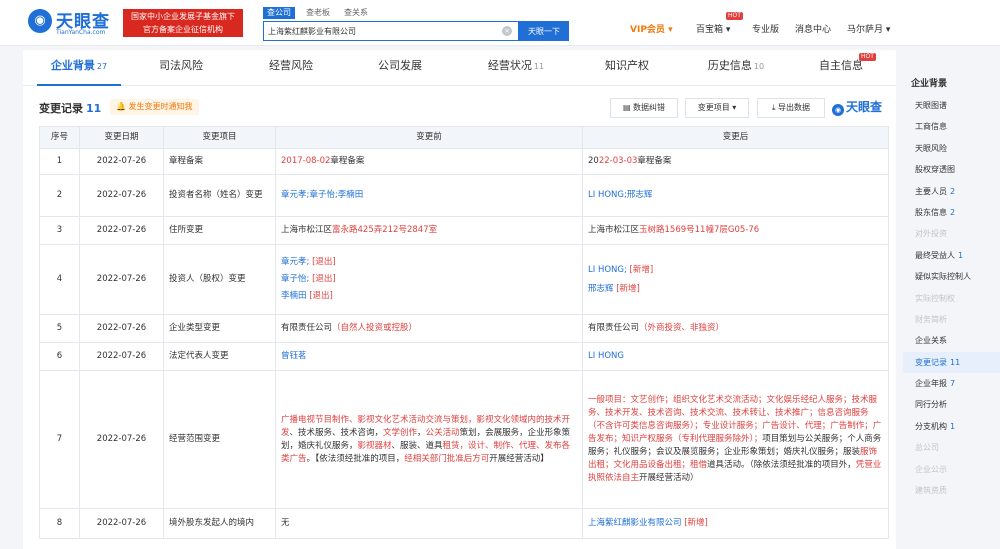 The image size is (1000, 549). What do you see at coordinates (931, 127) in the screenshot?
I see `sidebar-item-label: 工商信息` at bounding box center [931, 127].